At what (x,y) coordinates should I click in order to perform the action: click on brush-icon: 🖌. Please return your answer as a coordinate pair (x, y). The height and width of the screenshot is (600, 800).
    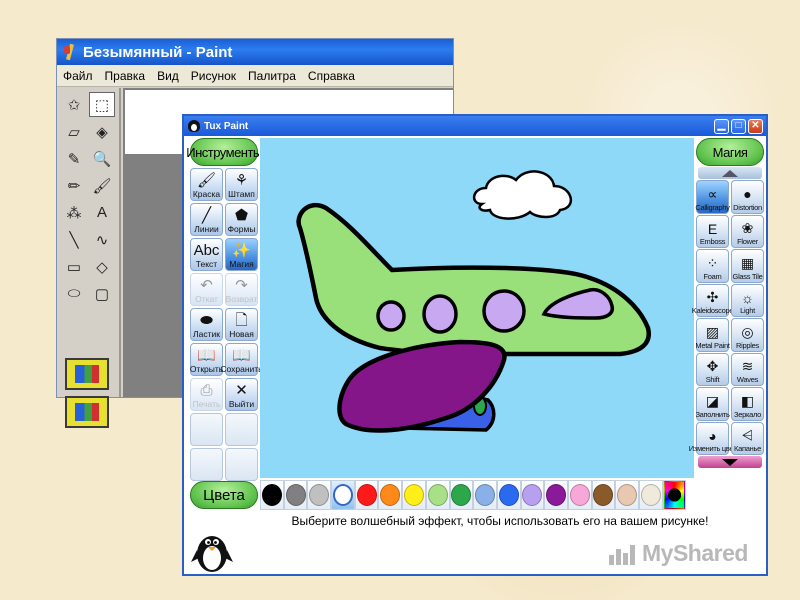
    Looking at the image, I should click on (102, 185).